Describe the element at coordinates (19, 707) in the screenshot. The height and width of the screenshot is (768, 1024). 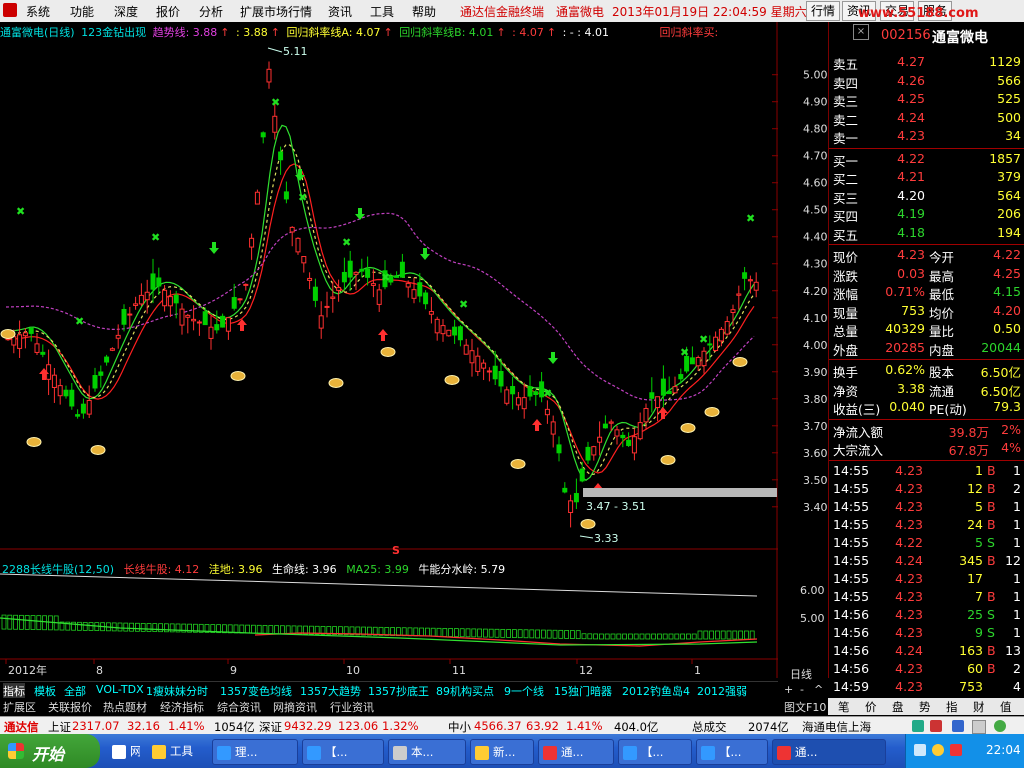
I see `extension-tab: 扩展区` at that location.